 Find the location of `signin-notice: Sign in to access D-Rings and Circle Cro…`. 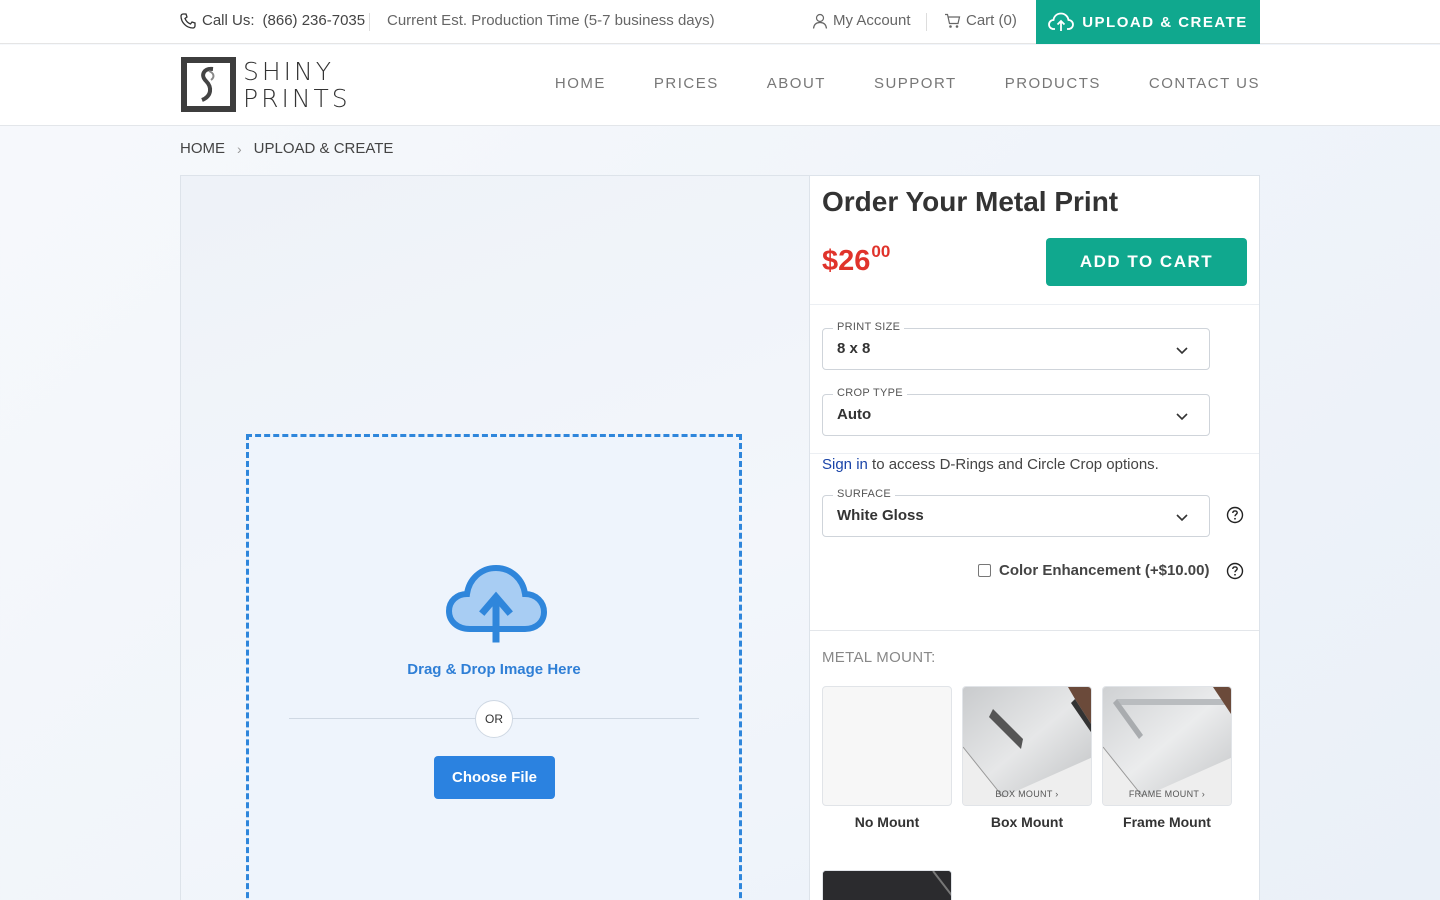

signin-notice: Sign in to access D-Rings and Circle Cro… is located at coordinates (990, 464).